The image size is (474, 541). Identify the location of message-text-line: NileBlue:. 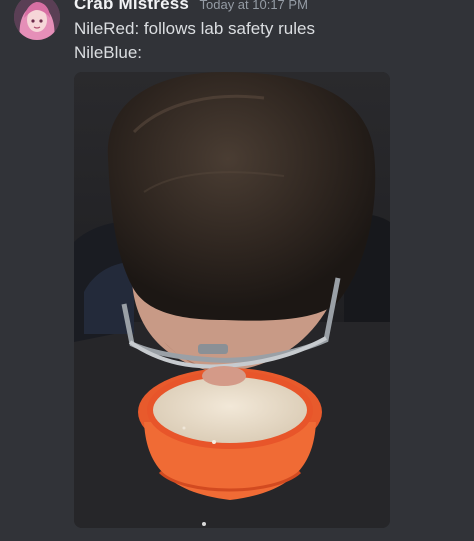
(108, 52).